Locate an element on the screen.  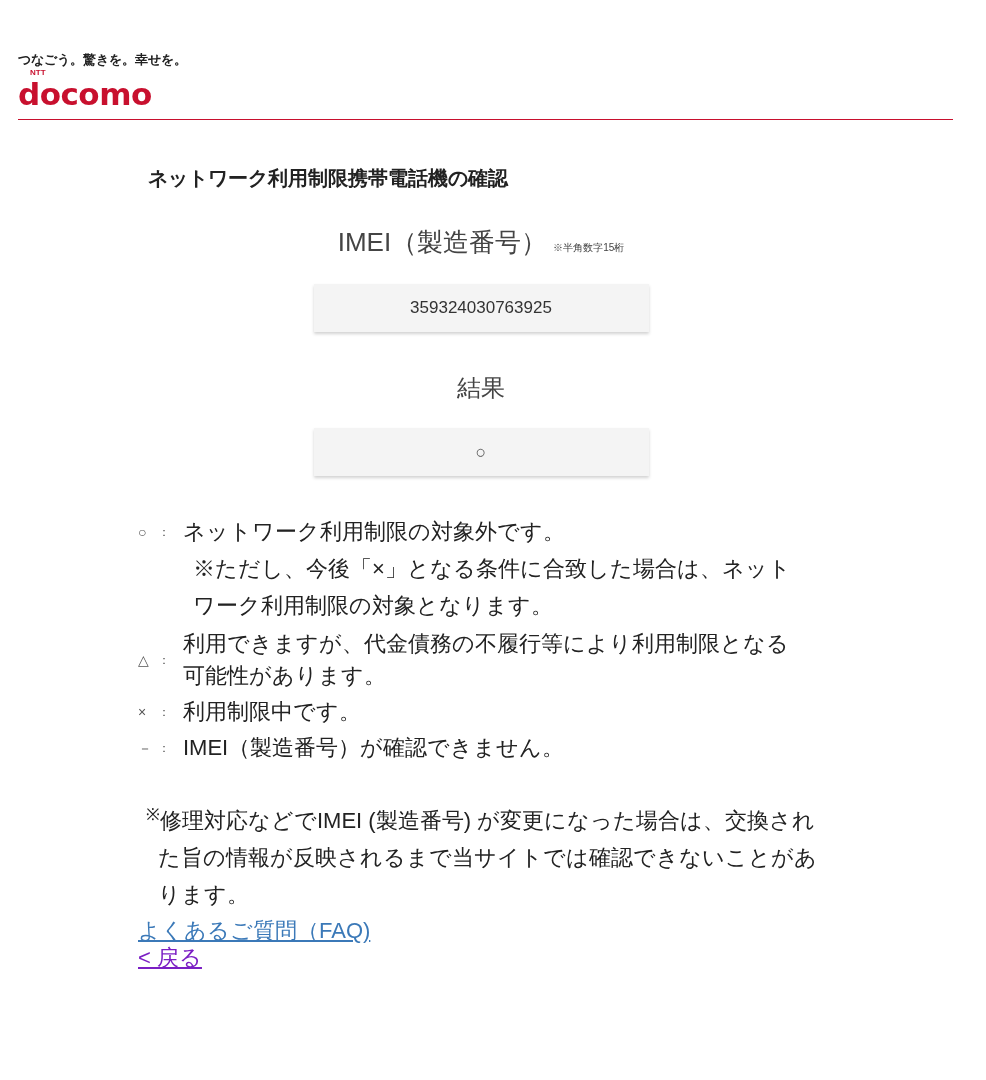
legend-text: IMEI（製造番号）が確認できません。 is located at coordinates (374, 748).